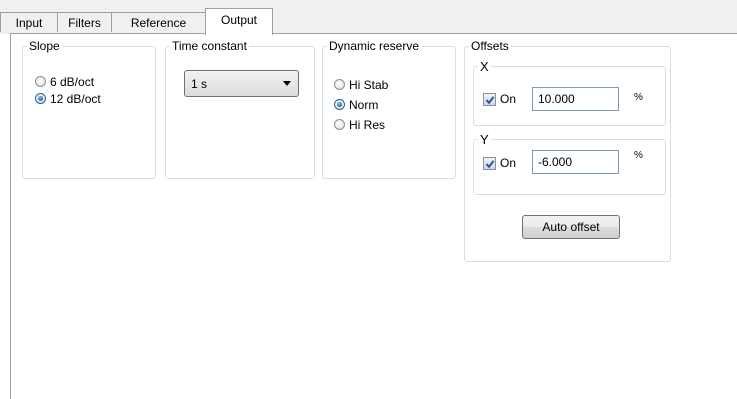  What do you see at coordinates (364, 104) in the screenshot?
I see `reserve-option-label: Norm` at bounding box center [364, 104].